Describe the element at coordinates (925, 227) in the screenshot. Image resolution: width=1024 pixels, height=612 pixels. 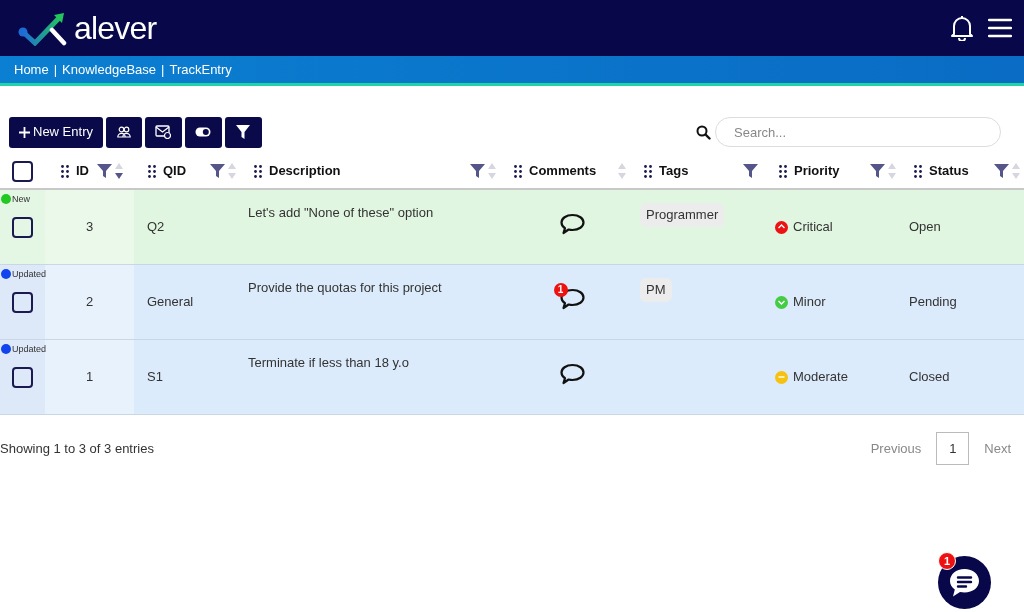
I see `status-cell-text: Open` at that location.